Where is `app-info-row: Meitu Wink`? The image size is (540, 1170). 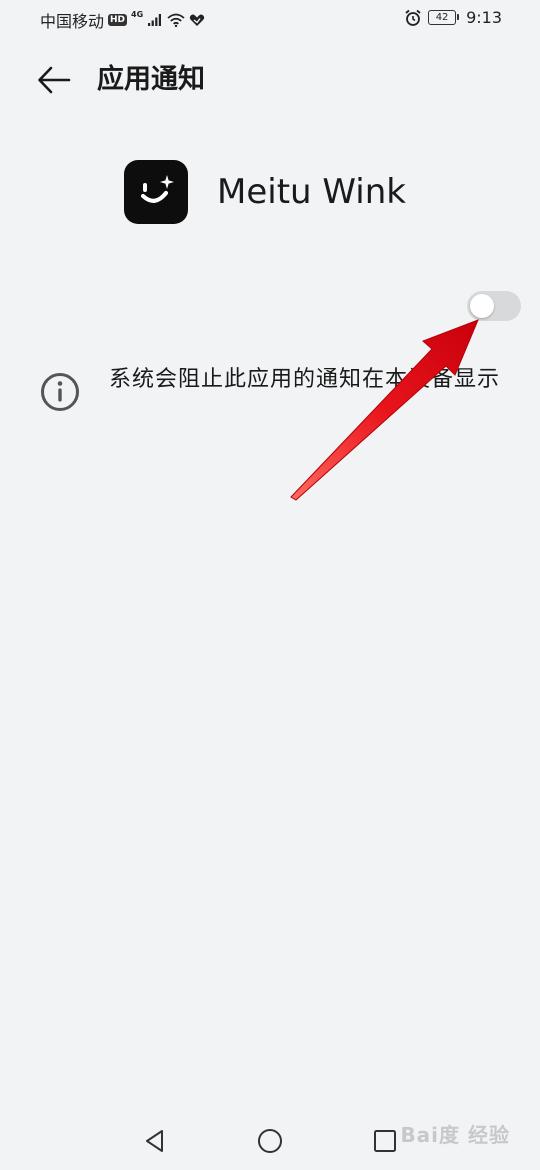
app-info-row: Meitu Wink is located at coordinates (265, 192).